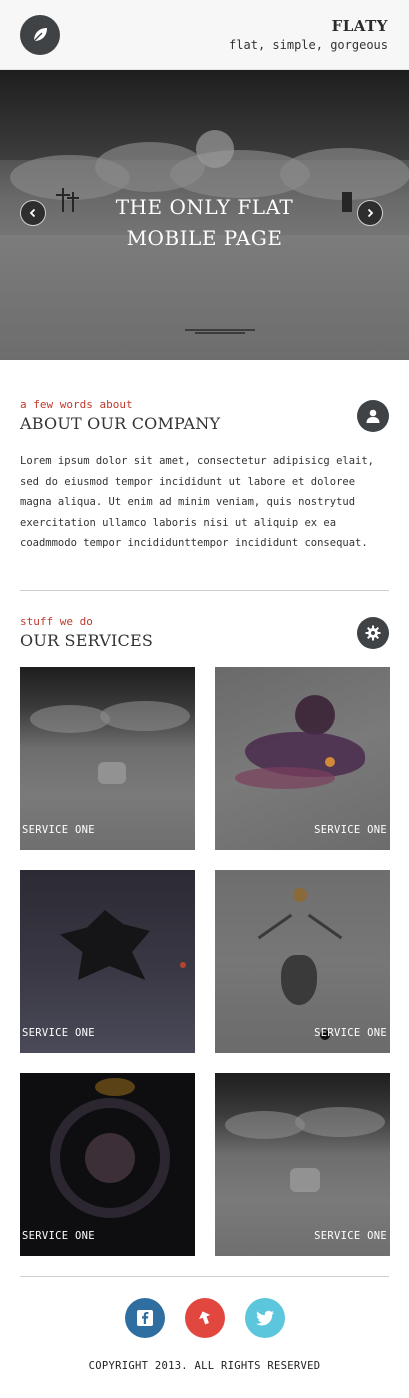 The width and height of the screenshot is (409, 1398). I want to click on twitter-button, so click(265, 1318).